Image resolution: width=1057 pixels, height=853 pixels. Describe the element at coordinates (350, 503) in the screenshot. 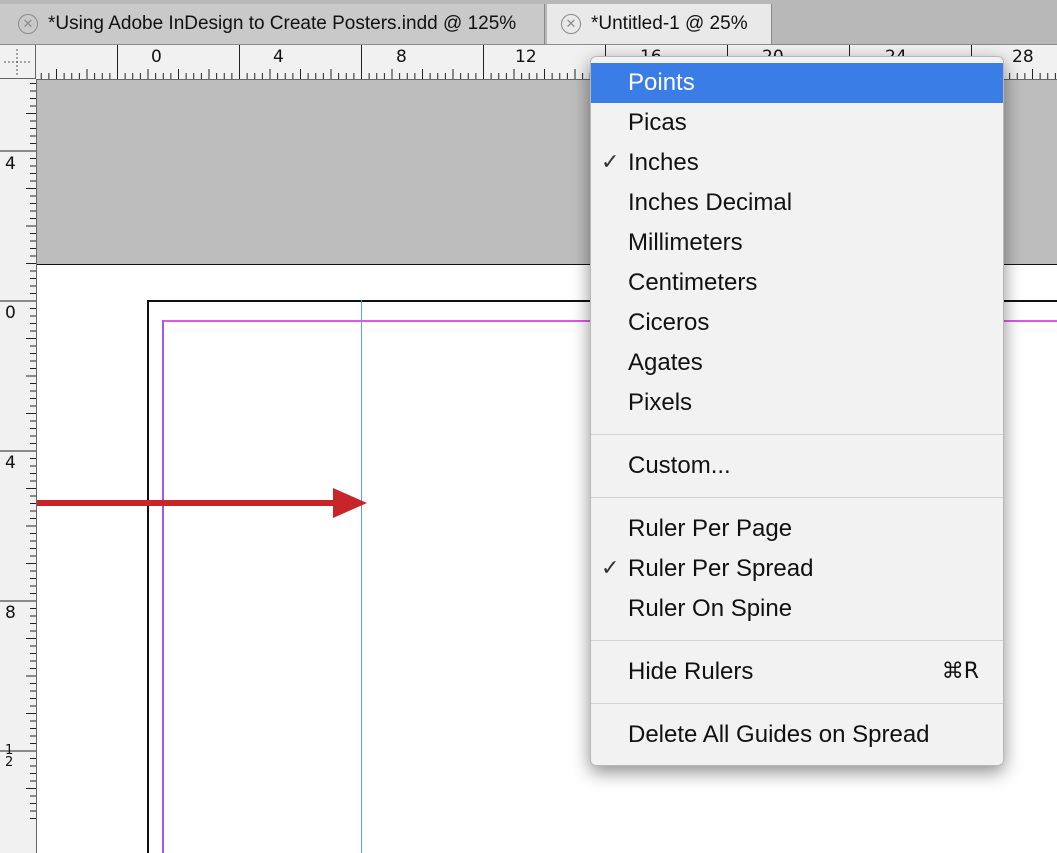

I see `annotation-arrow-head-icon` at that location.